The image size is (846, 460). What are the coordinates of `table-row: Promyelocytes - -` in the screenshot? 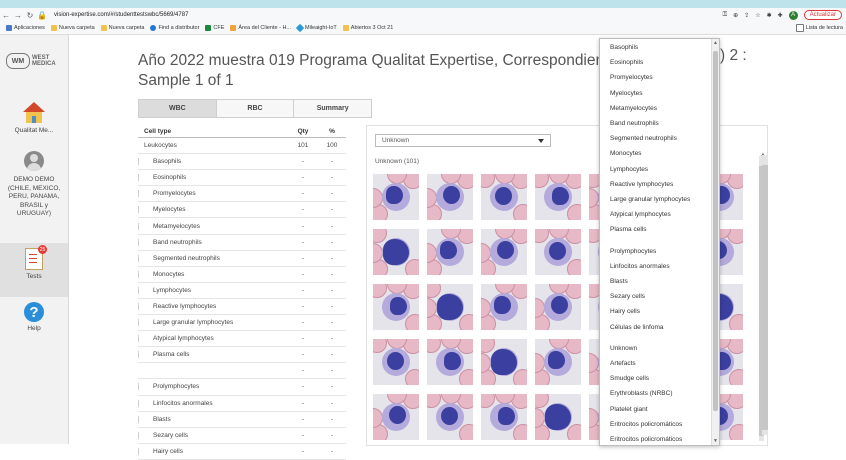 It's located at (242, 194).